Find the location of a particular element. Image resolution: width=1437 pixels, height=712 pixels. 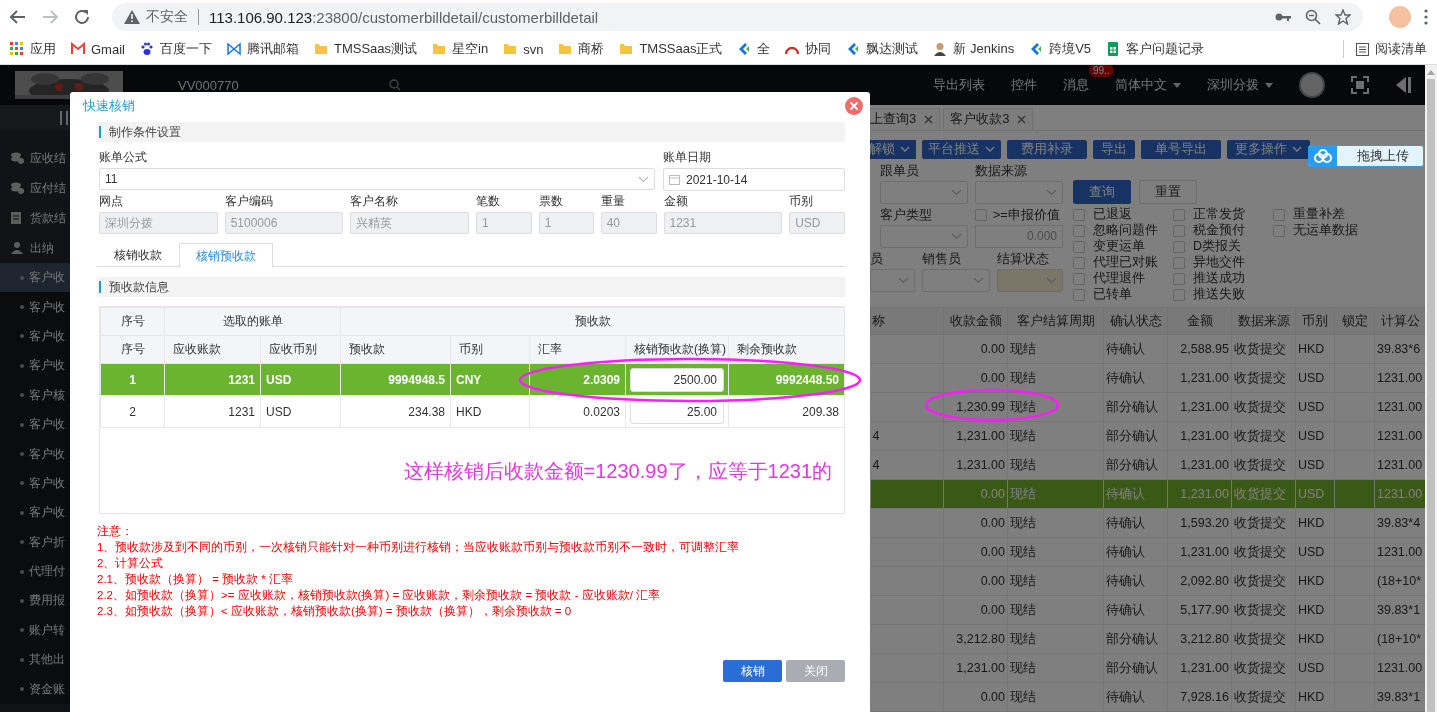

tab: 核销预收款 is located at coordinates (226, 255).